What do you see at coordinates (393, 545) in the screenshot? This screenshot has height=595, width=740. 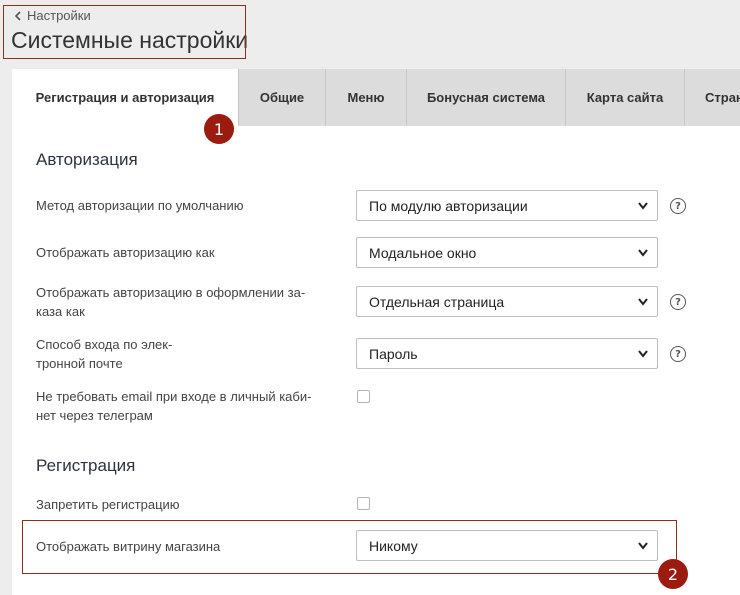 I see `select-value: Никому` at bounding box center [393, 545].